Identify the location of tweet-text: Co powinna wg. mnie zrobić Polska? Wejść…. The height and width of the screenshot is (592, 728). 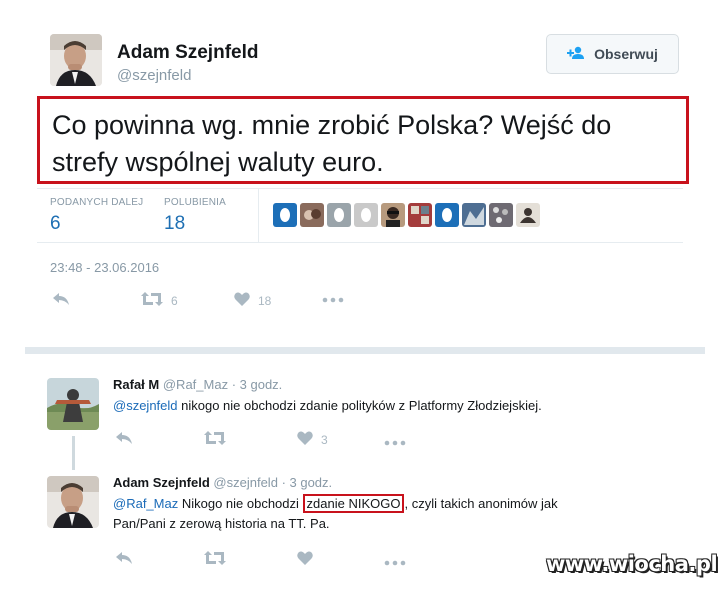
(332, 143).